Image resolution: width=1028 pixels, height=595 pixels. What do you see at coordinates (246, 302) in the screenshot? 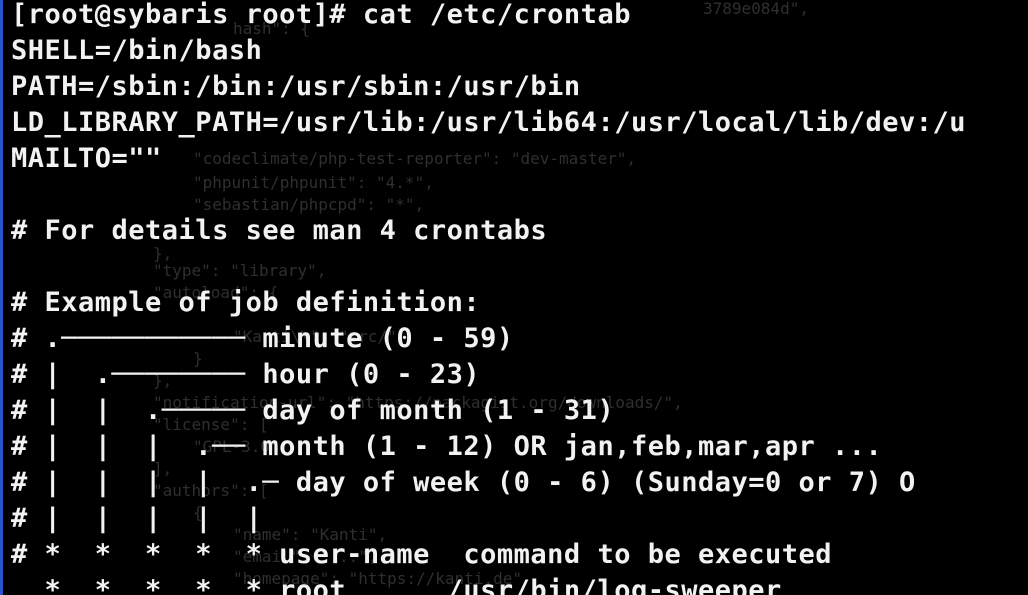
I see `output-line: # Example of job definition:` at bounding box center [246, 302].